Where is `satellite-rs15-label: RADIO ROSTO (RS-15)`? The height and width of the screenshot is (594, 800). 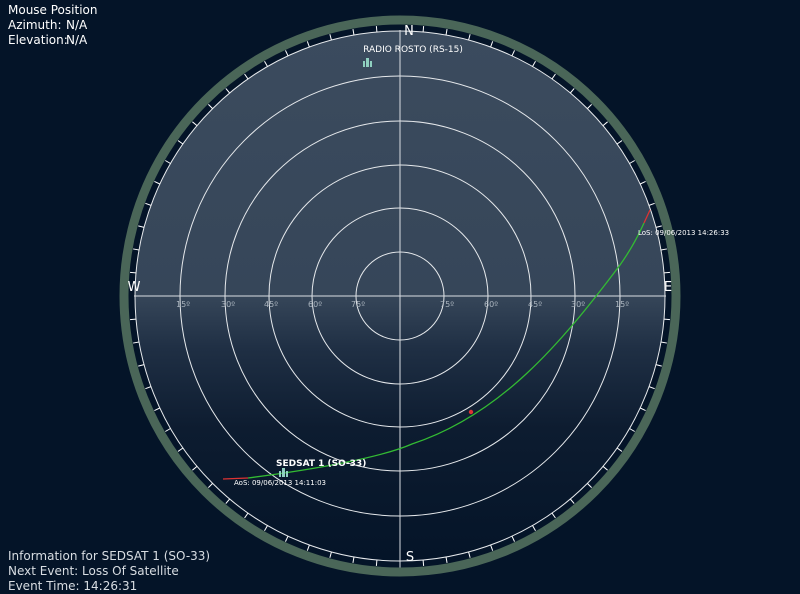 satellite-rs15-label: RADIO ROSTO (RS-15) is located at coordinates (413, 50).